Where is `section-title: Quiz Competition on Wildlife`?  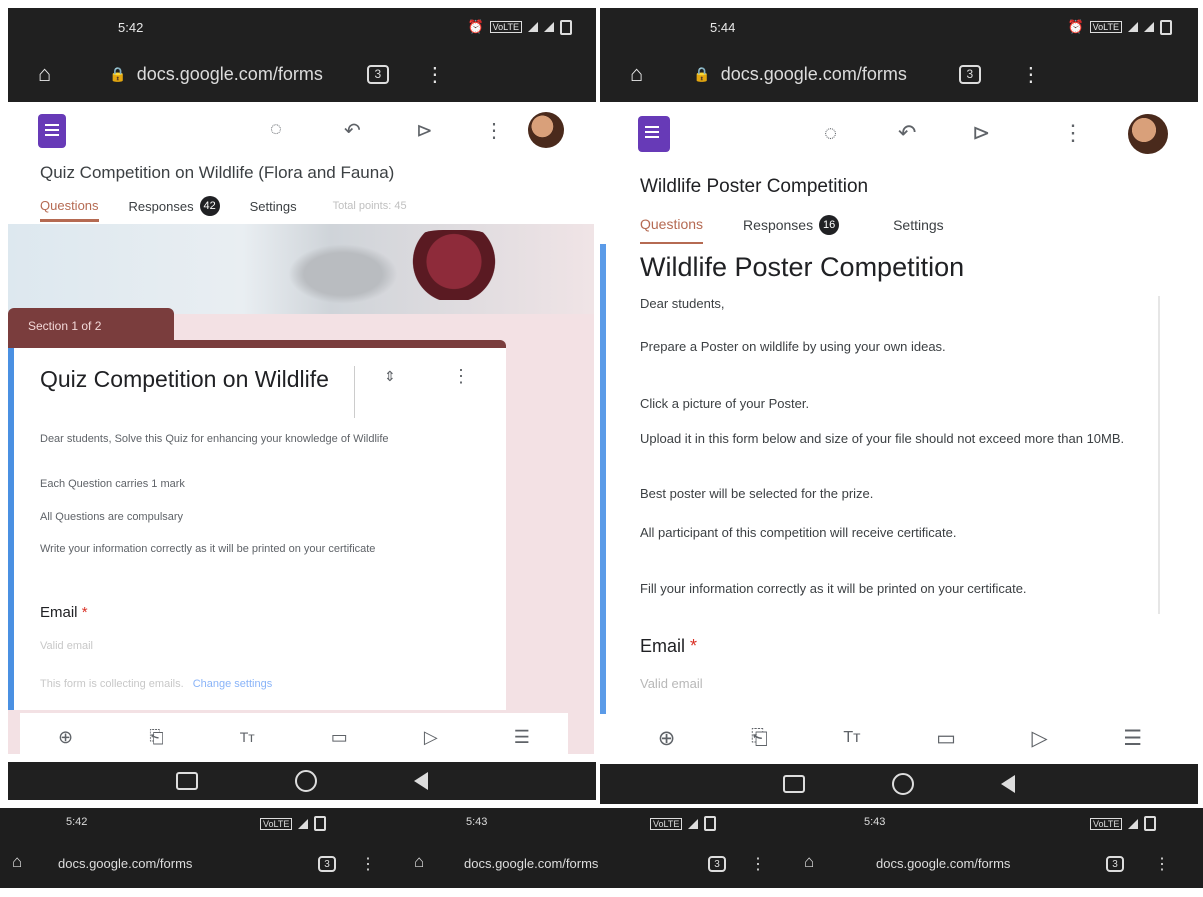 section-title: Quiz Competition on Wildlife is located at coordinates (190, 379).